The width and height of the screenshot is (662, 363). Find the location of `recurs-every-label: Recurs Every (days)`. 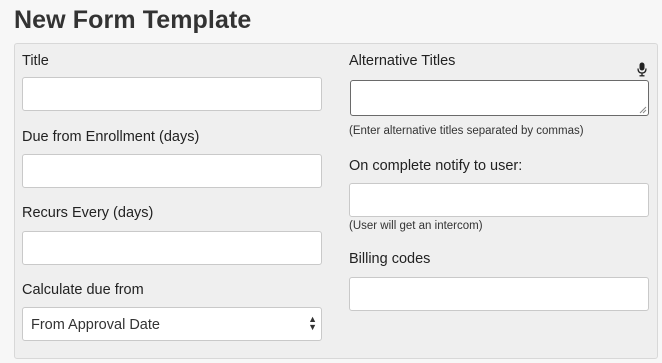

recurs-every-label: Recurs Every (days) is located at coordinates (88, 213).